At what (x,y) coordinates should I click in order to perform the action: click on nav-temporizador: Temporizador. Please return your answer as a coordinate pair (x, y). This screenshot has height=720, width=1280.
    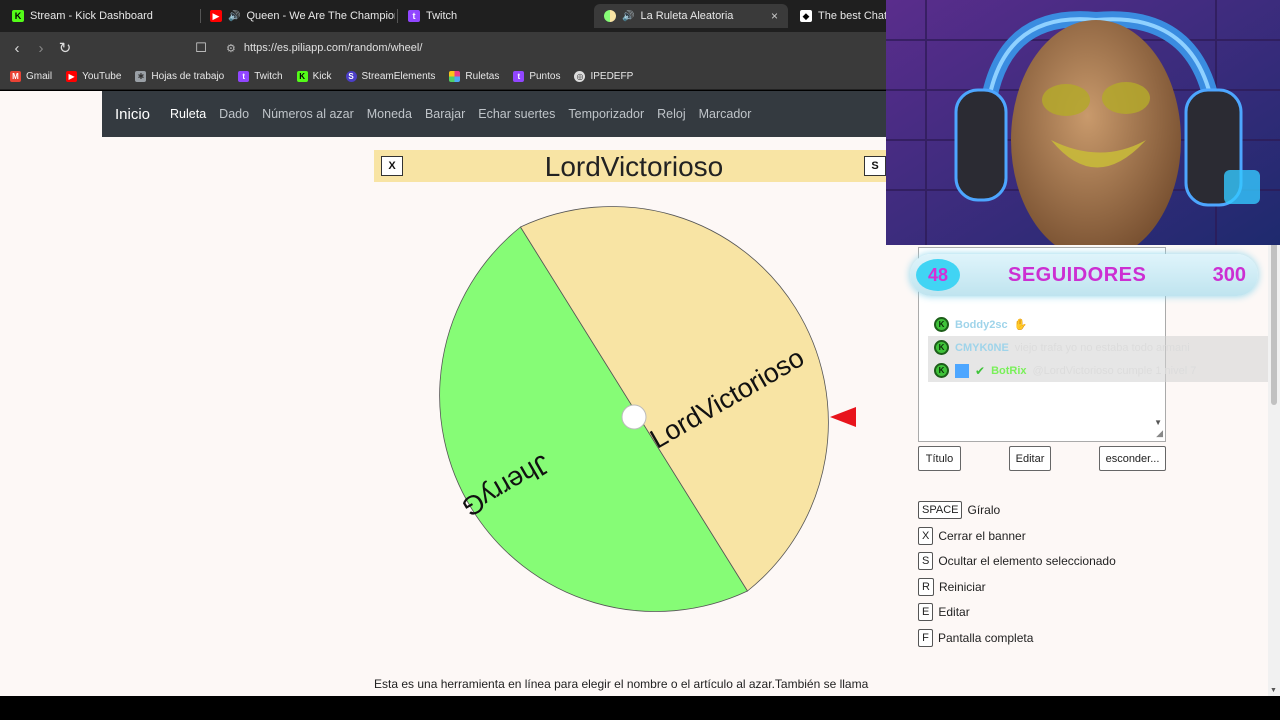
    Looking at the image, I should click on (606, 114).